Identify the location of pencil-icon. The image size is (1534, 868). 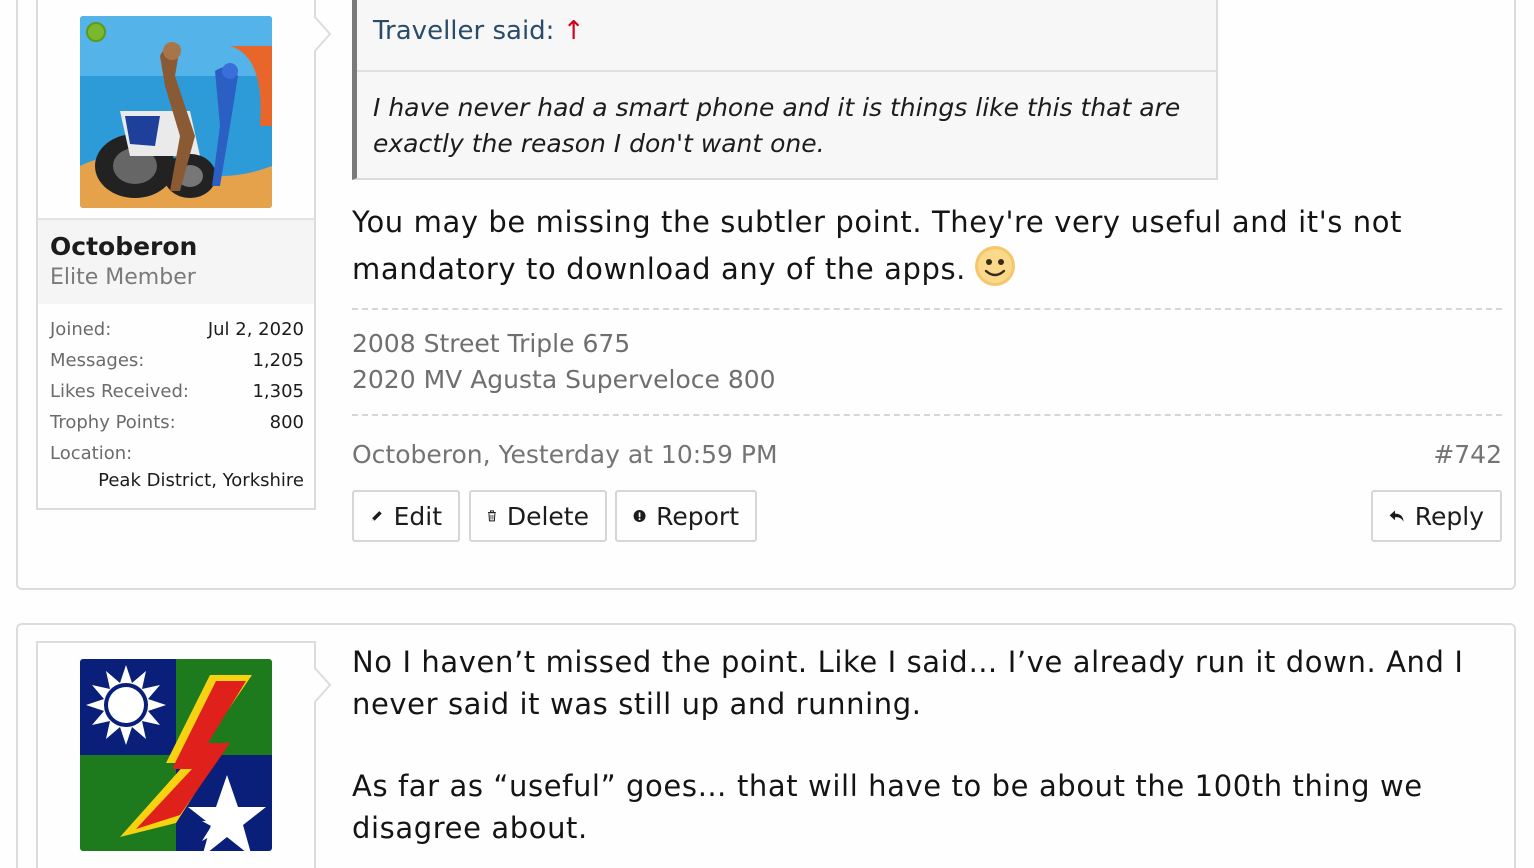
(376, 516).